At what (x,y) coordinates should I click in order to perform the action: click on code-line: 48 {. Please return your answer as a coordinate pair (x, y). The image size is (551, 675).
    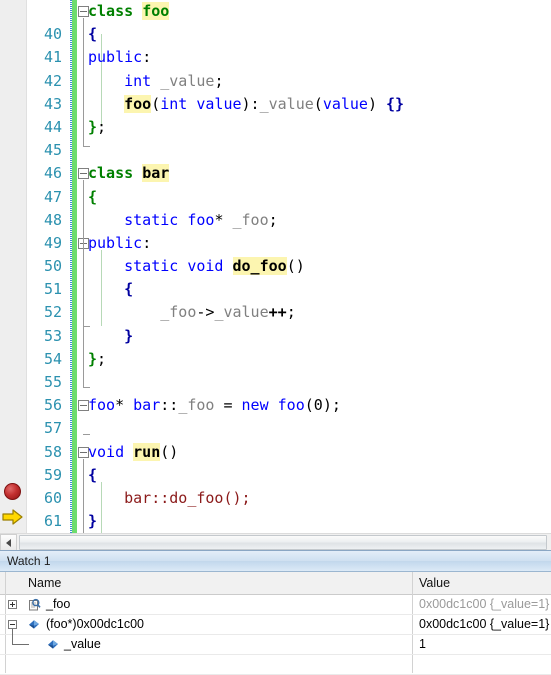
    Looking at the image, I should click on (275, 207).